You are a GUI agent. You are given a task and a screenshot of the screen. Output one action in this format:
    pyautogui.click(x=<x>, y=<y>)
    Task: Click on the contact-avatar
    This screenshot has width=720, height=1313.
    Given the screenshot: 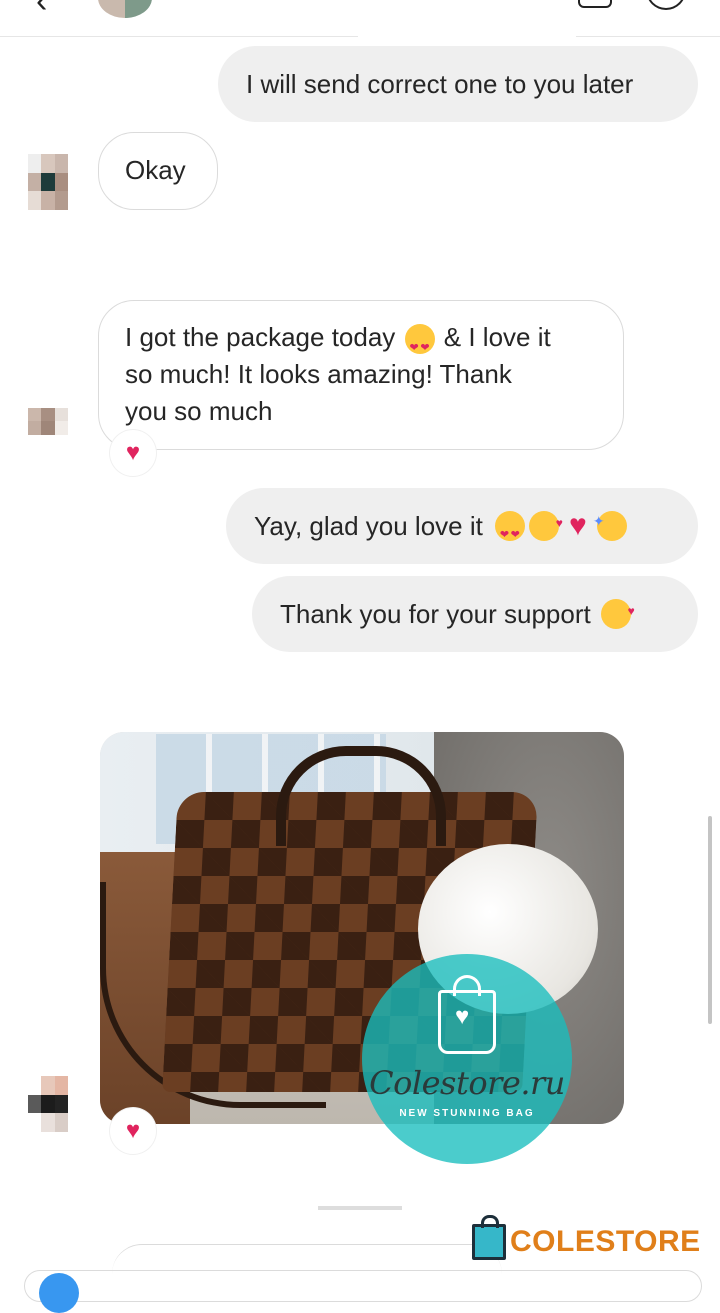 What is the action you would take?
    pyautogui.click(x=125, y=9)
    